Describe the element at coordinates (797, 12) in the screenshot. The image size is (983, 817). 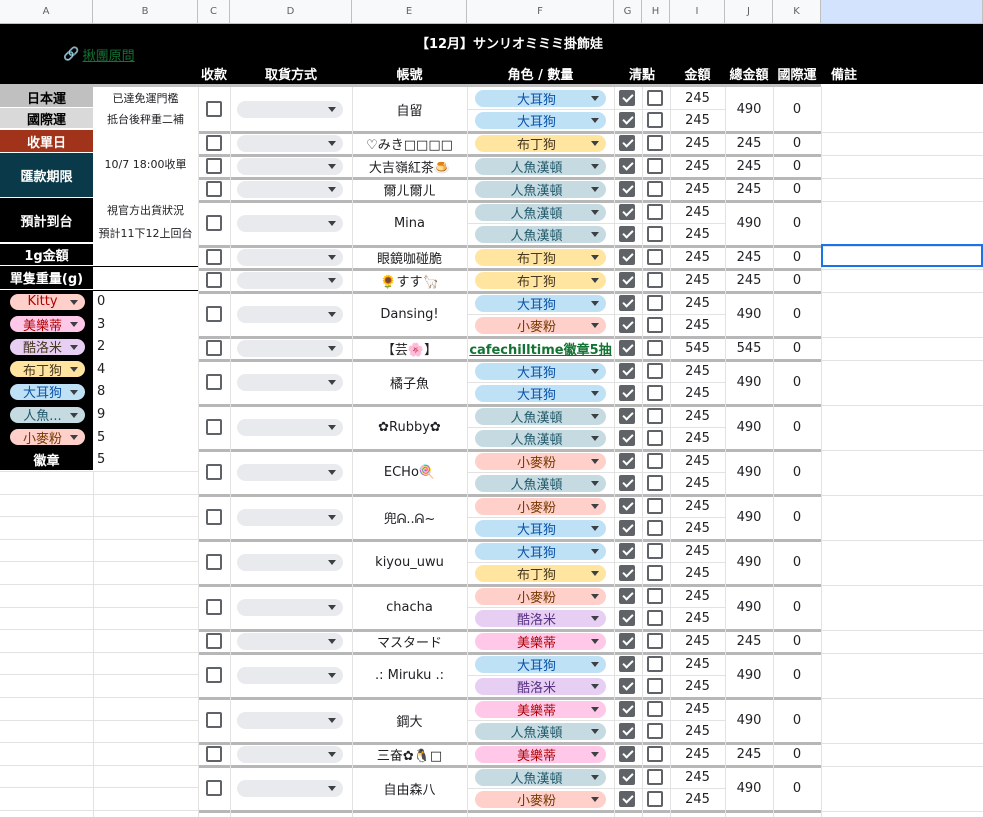
I see `column-header: K` at that location.